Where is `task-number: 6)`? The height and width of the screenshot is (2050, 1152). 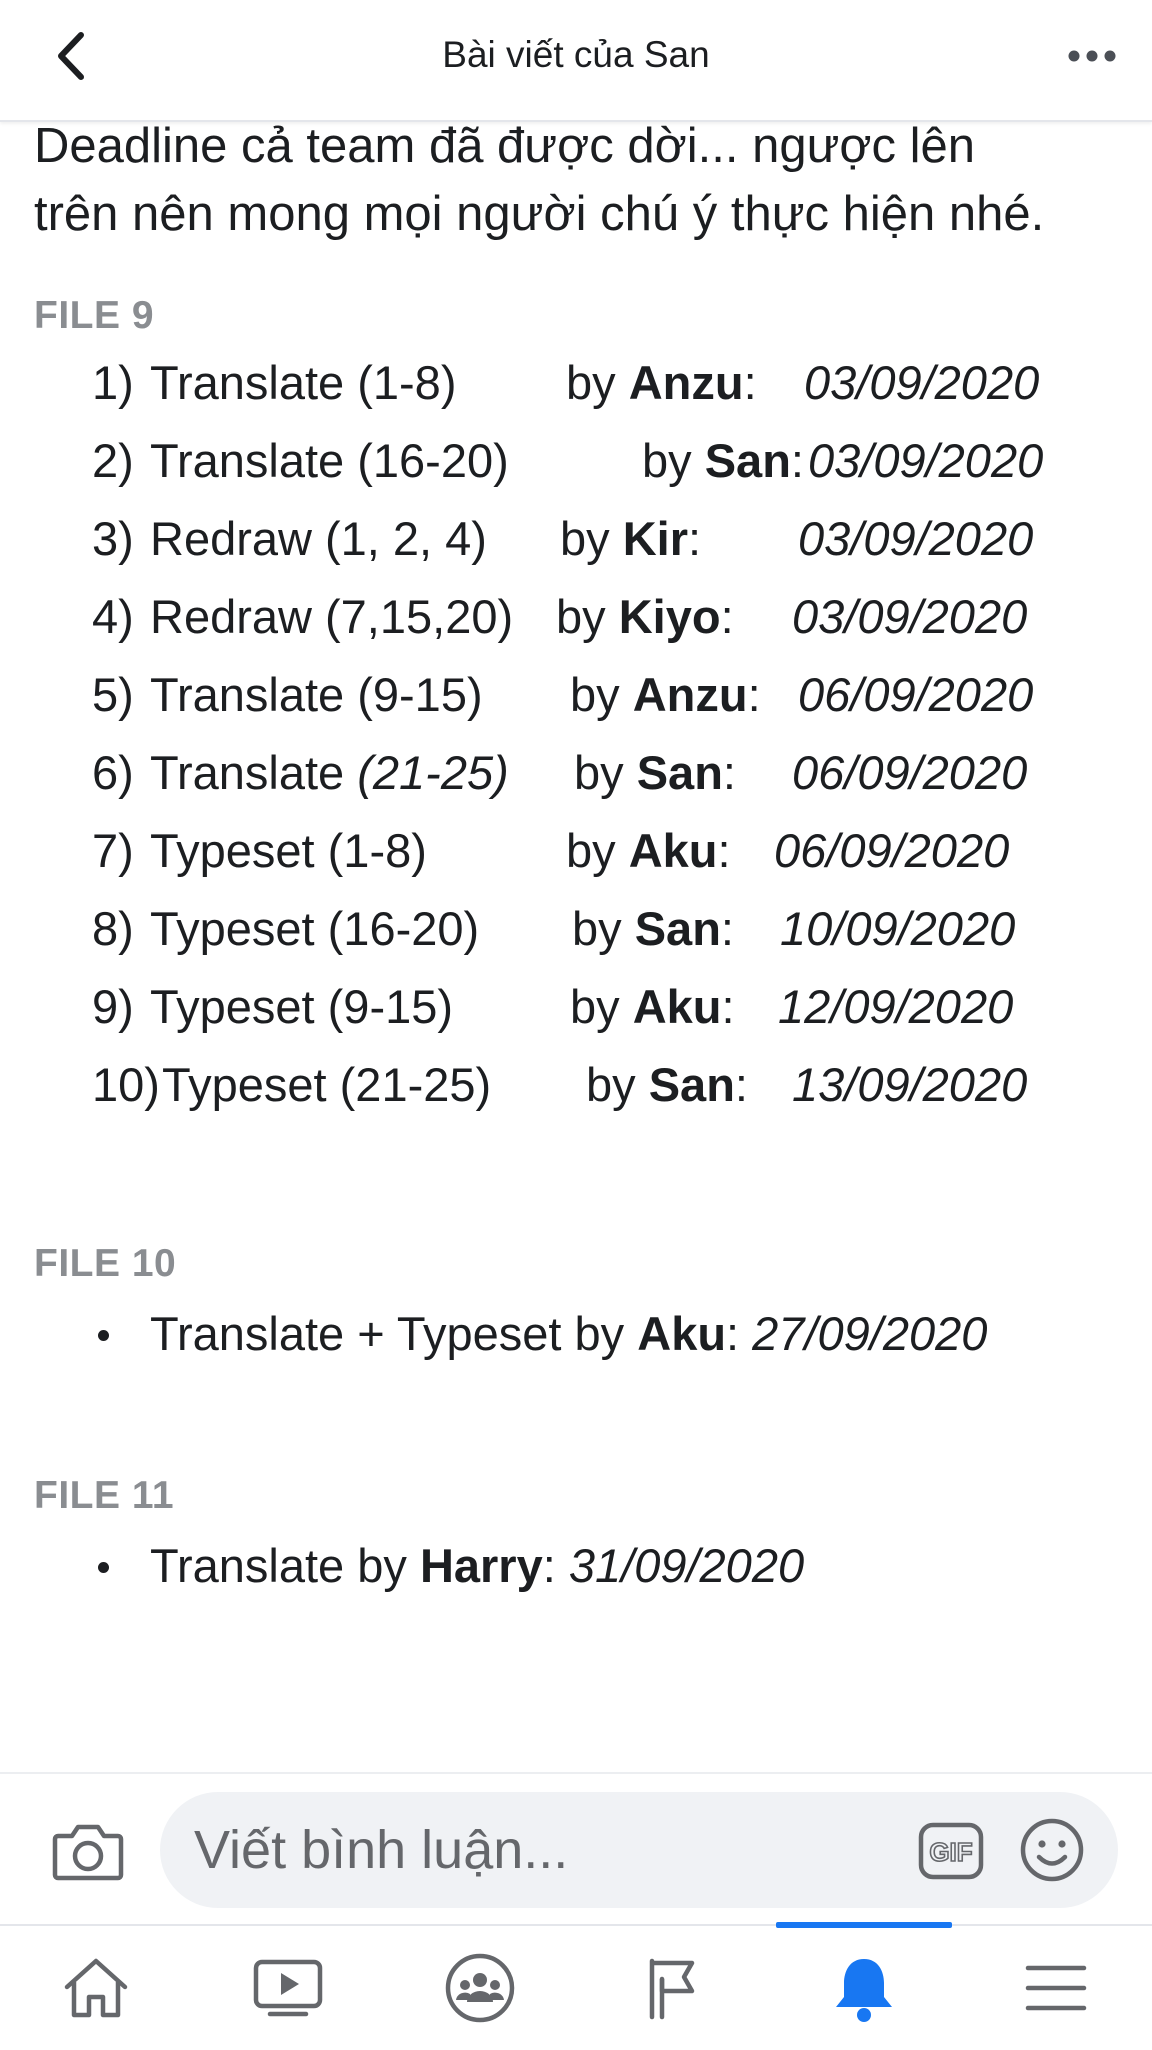 task-number: 6) is located at coordinates (113, 772).